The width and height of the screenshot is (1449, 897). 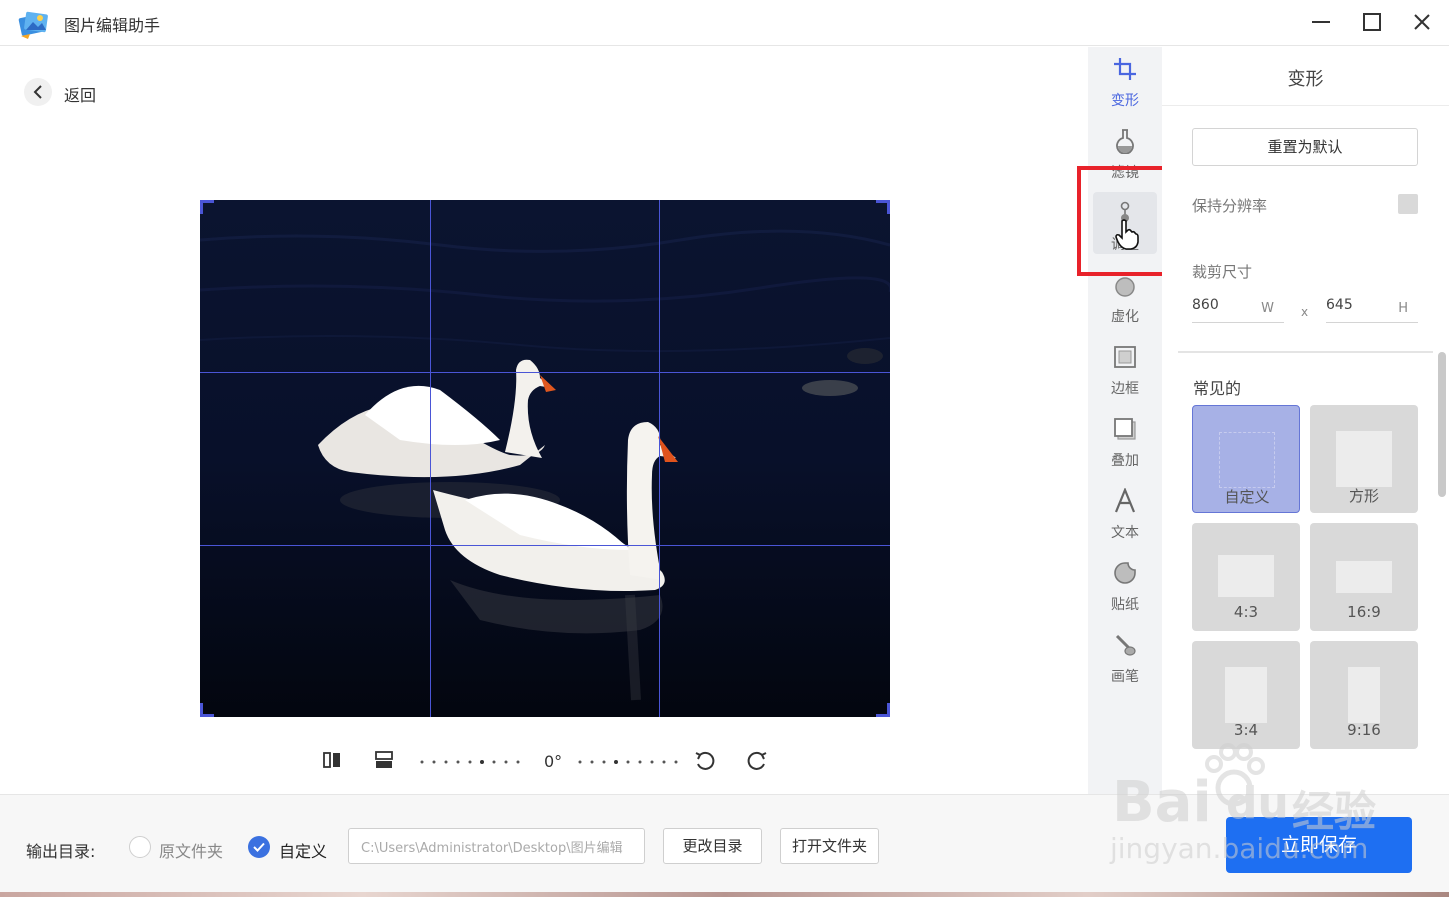 I want to click on tool-transform: 变形, so click(x=1125, y=85).